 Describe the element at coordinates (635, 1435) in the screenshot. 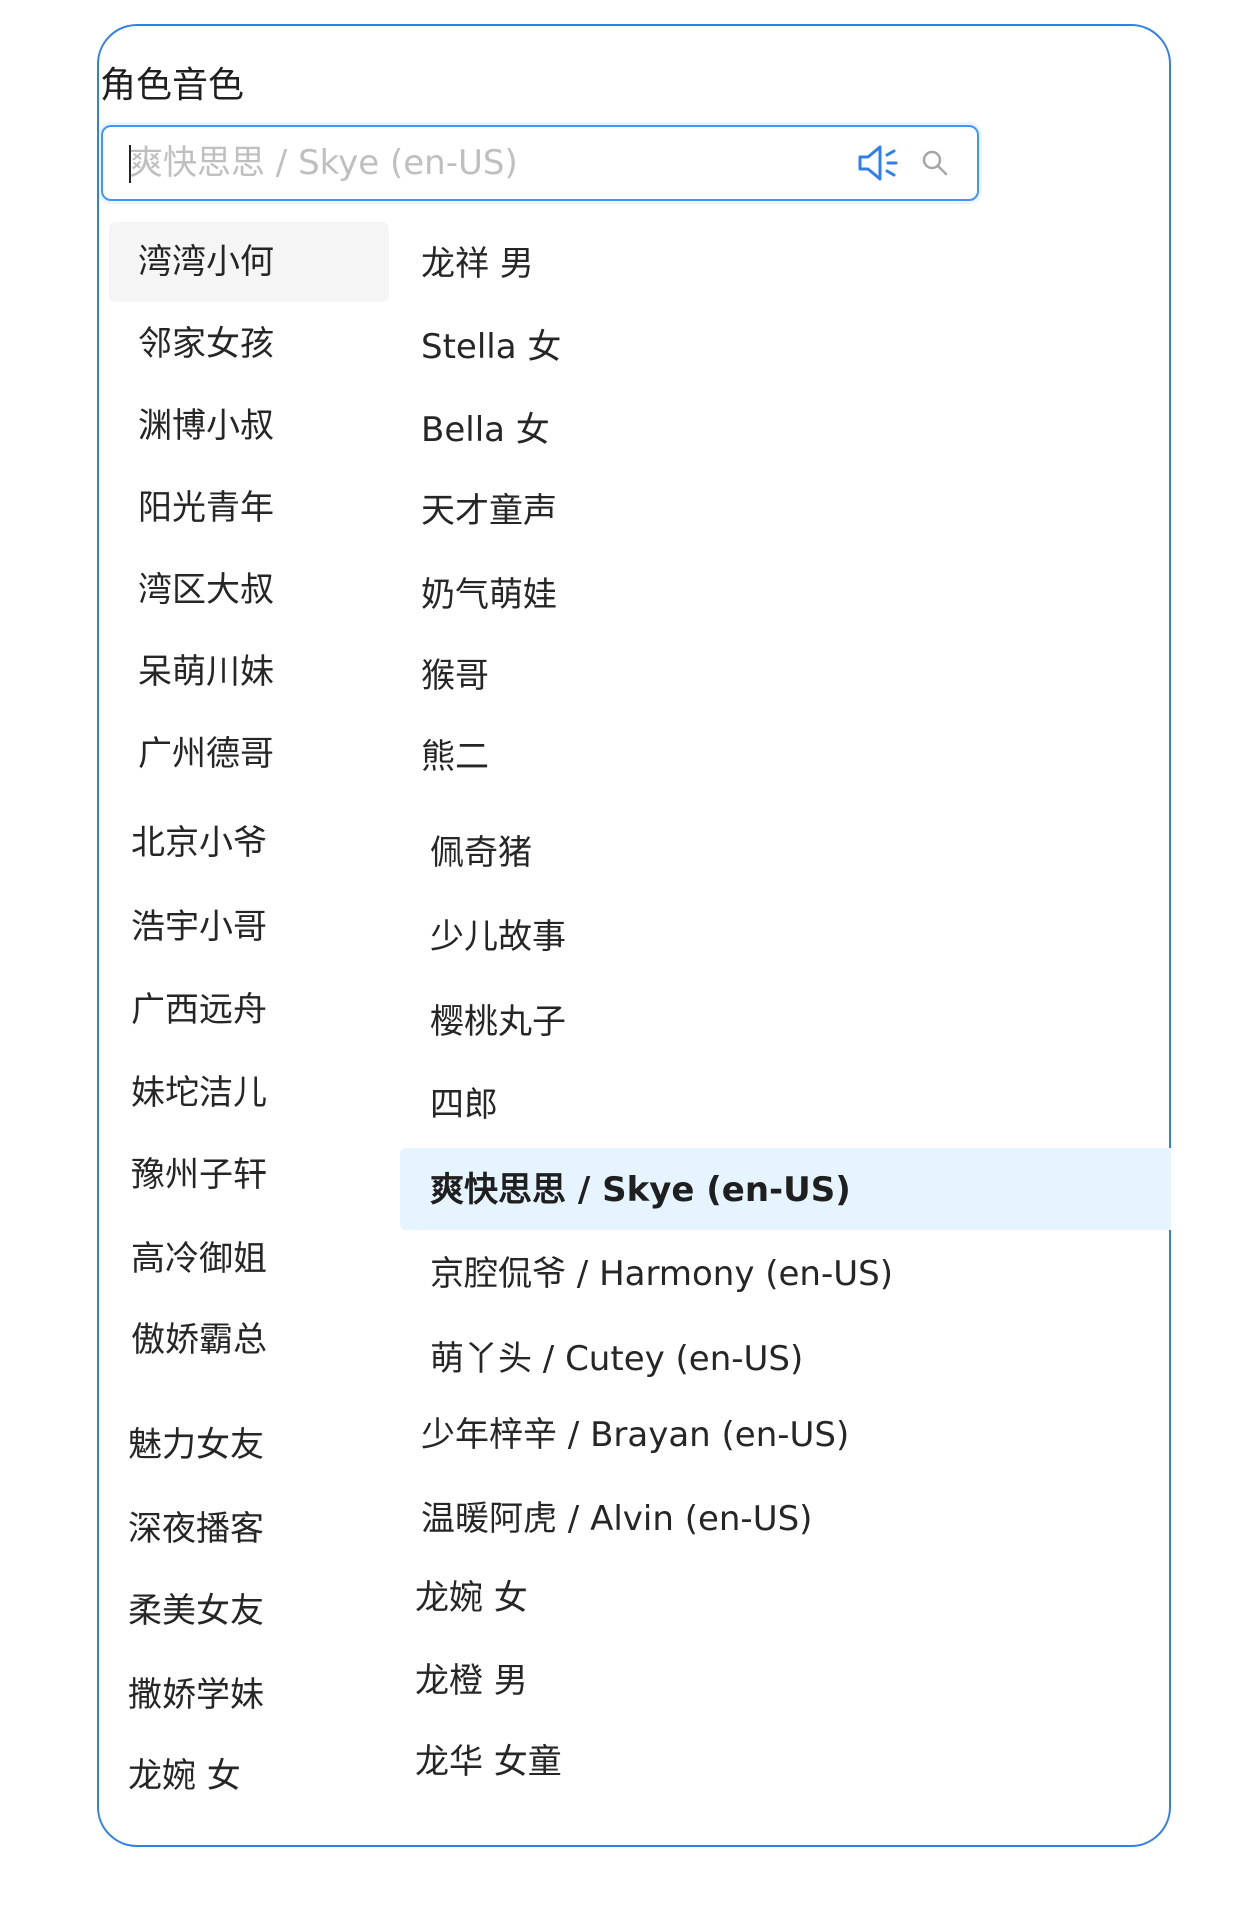

I see `voice-option: 少年梓辛 / Brayan (en-US)` at that location.